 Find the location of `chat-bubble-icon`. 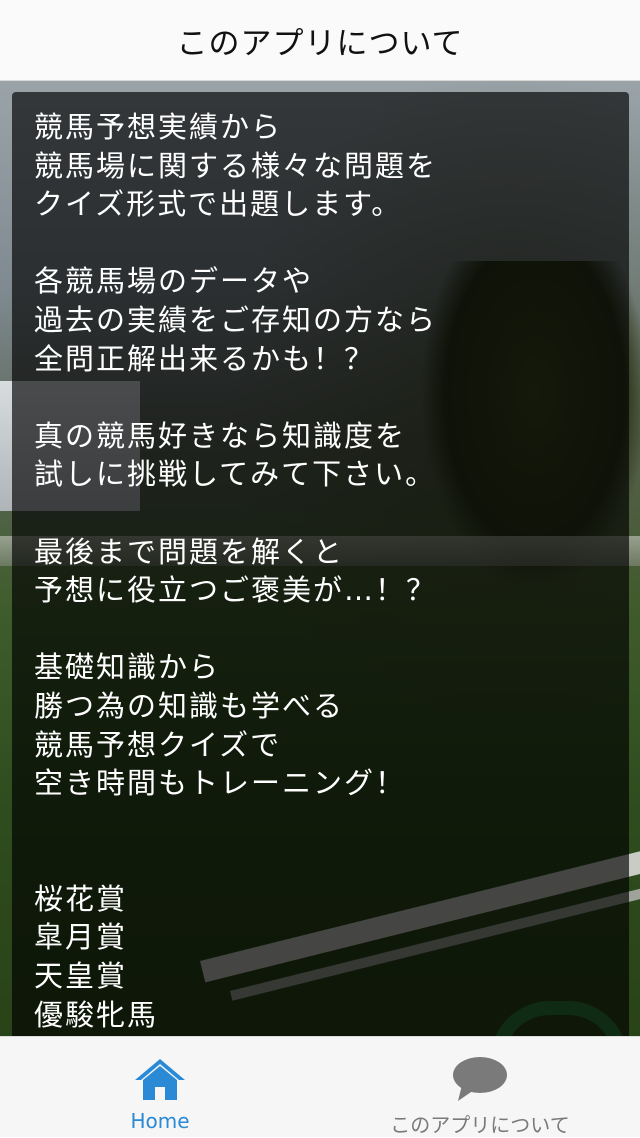

chat-bubble-icon is located at coordinates (480, 1079).